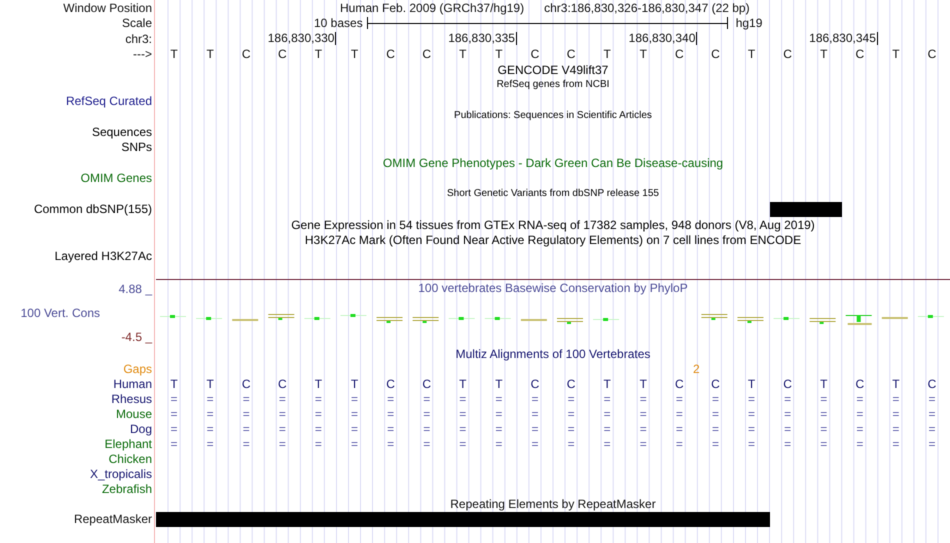 This screenshot has width=950, height=543. Describe the element at coordinates (553, 354) in the screenshot. I see `track-title: Multiz Alignments of 100 Vertebrates` at that location.